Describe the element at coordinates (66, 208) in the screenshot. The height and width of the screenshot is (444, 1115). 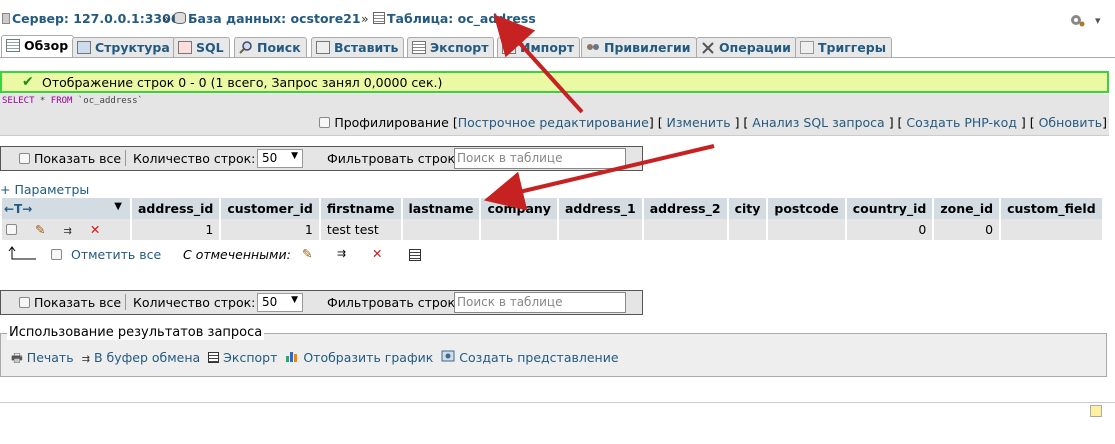
I see `row-controls-header: ←T→ ▼` at that location.